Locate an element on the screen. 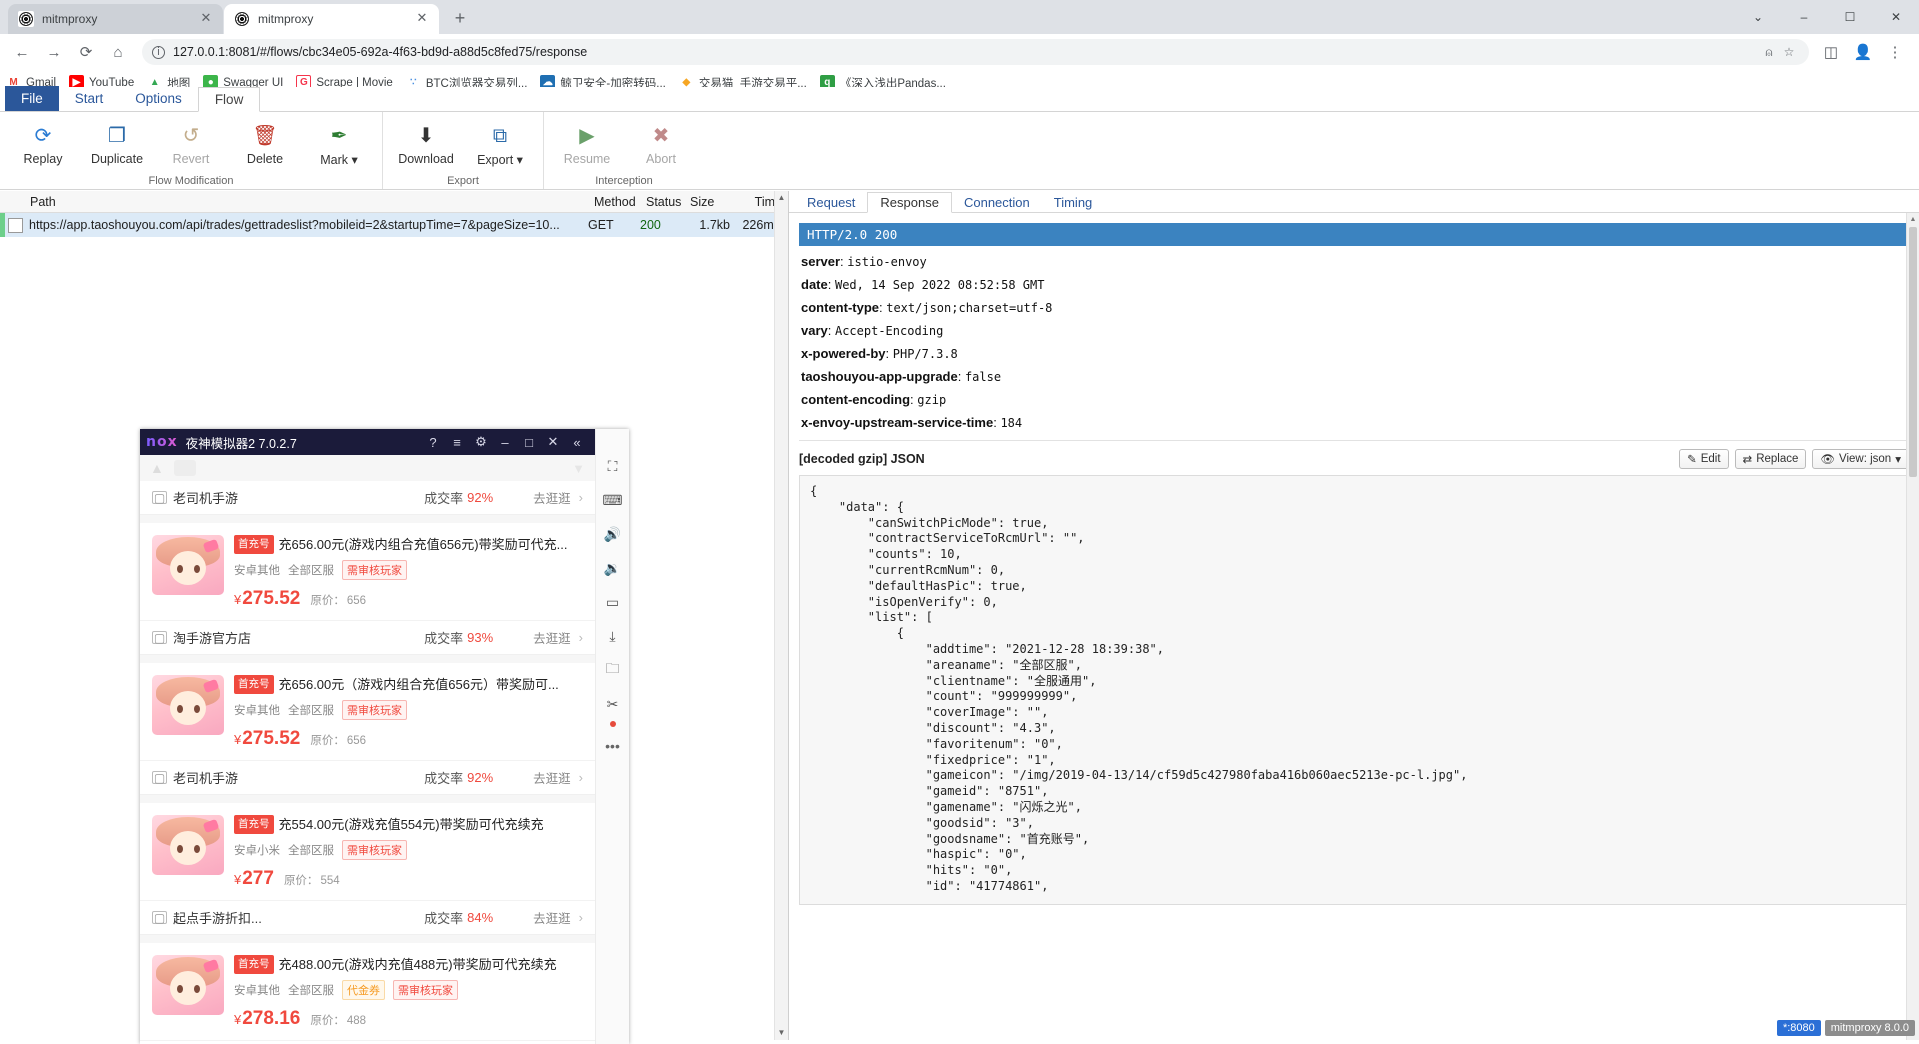 The width and height of the screenshot is (1919, 1044). forward-icon: → is located at coordinates (54, 52).